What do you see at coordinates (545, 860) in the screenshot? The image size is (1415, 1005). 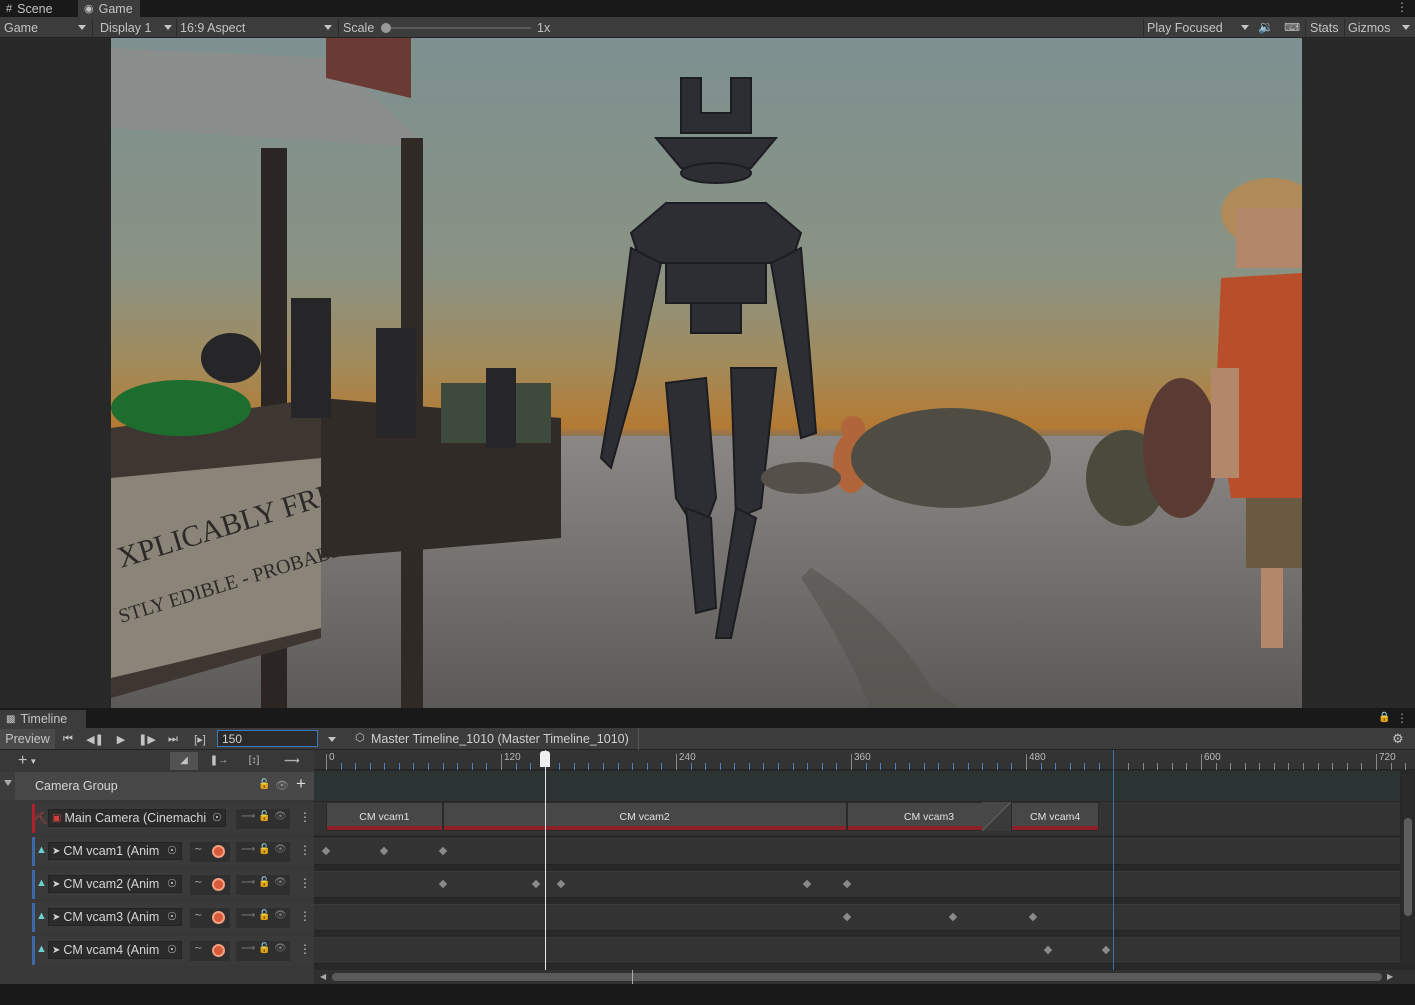 I see `playhead` at bounding box center [545, 860].